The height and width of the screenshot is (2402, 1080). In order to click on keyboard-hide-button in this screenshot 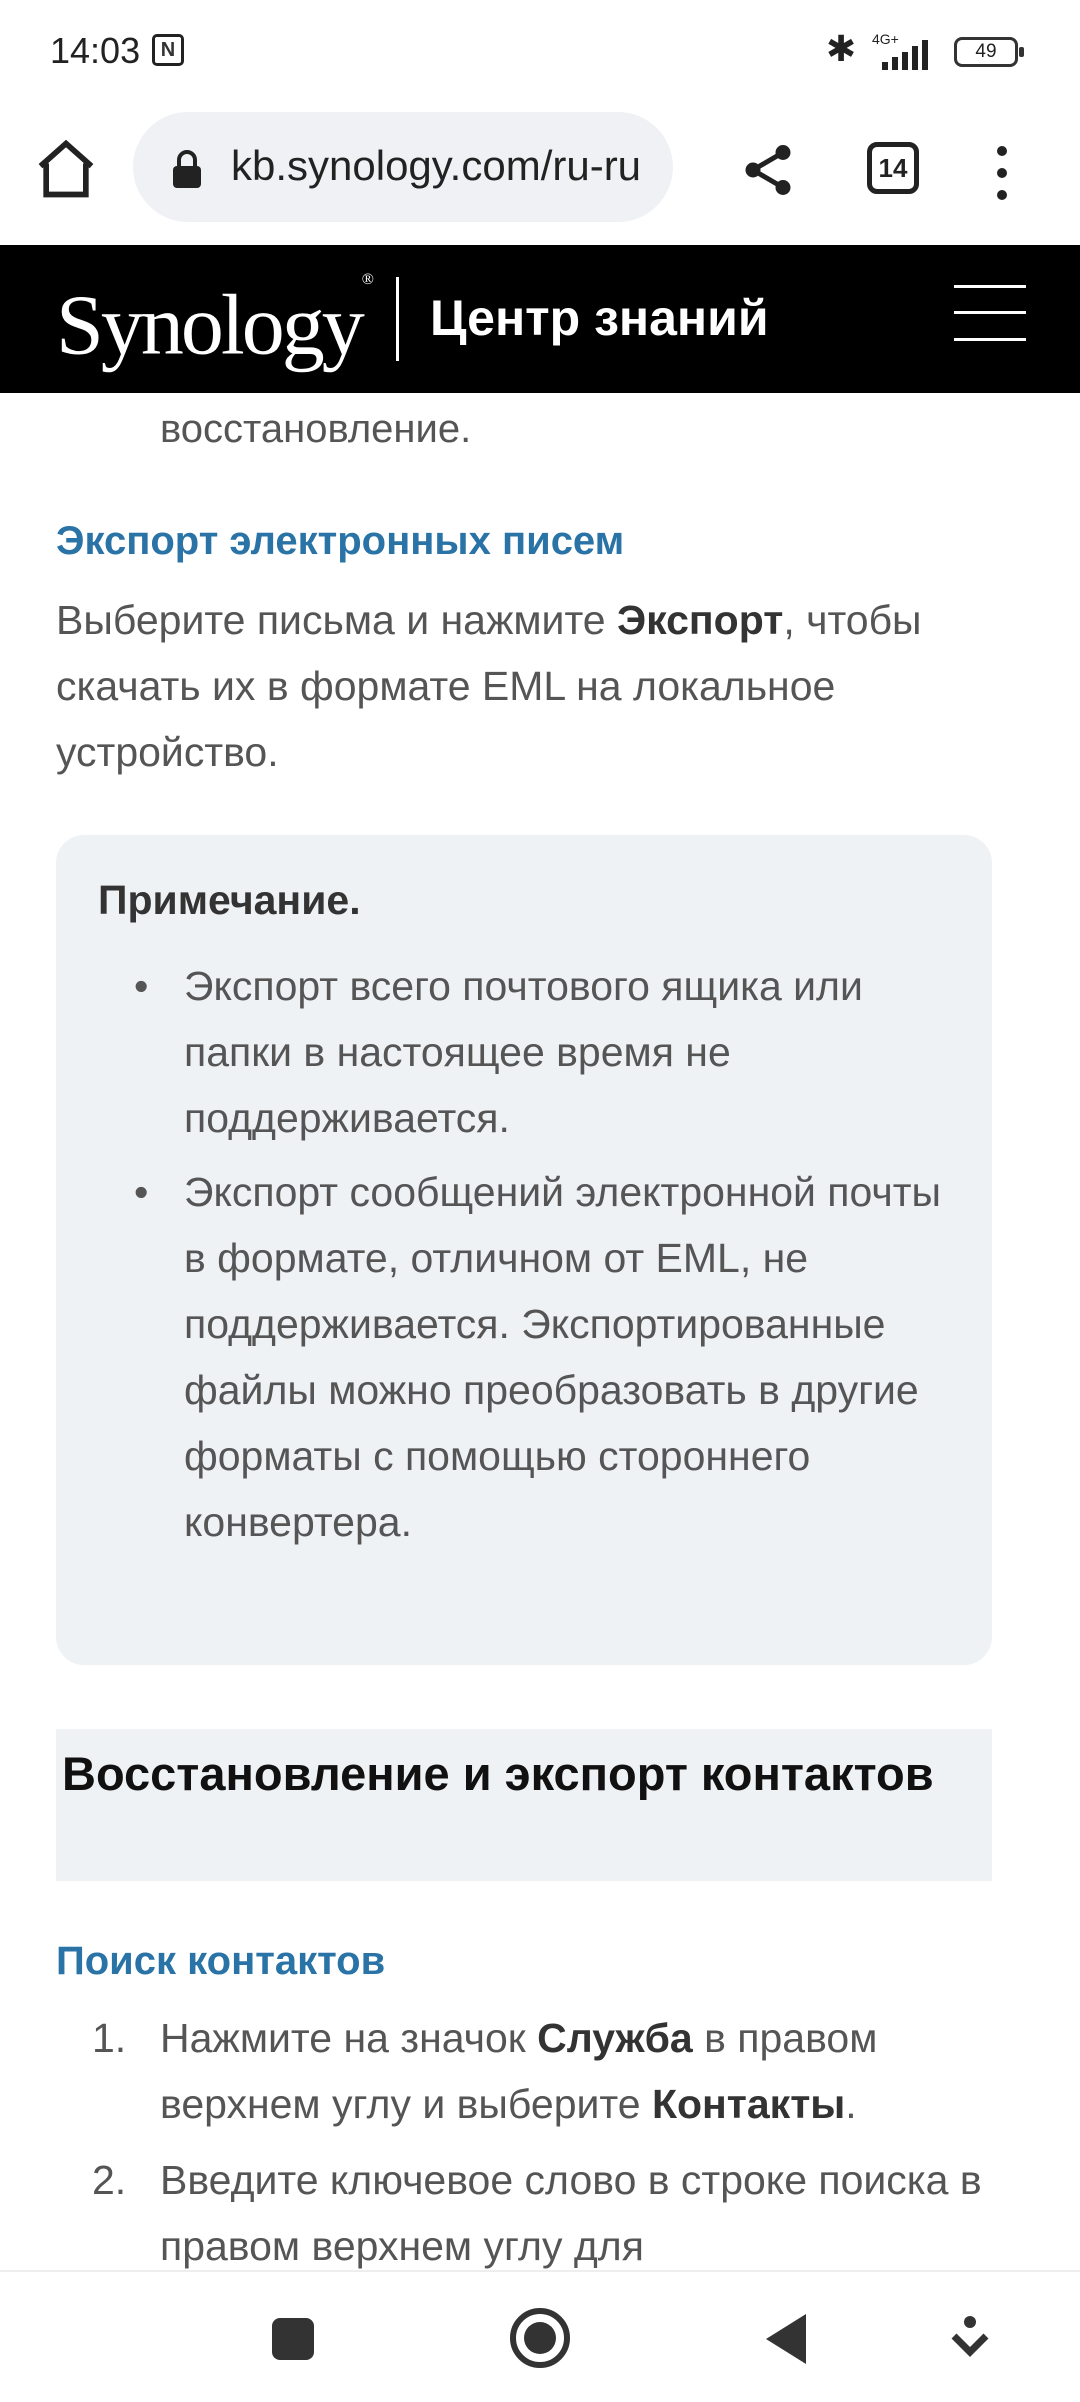, I will do `click(970, 2341)`.